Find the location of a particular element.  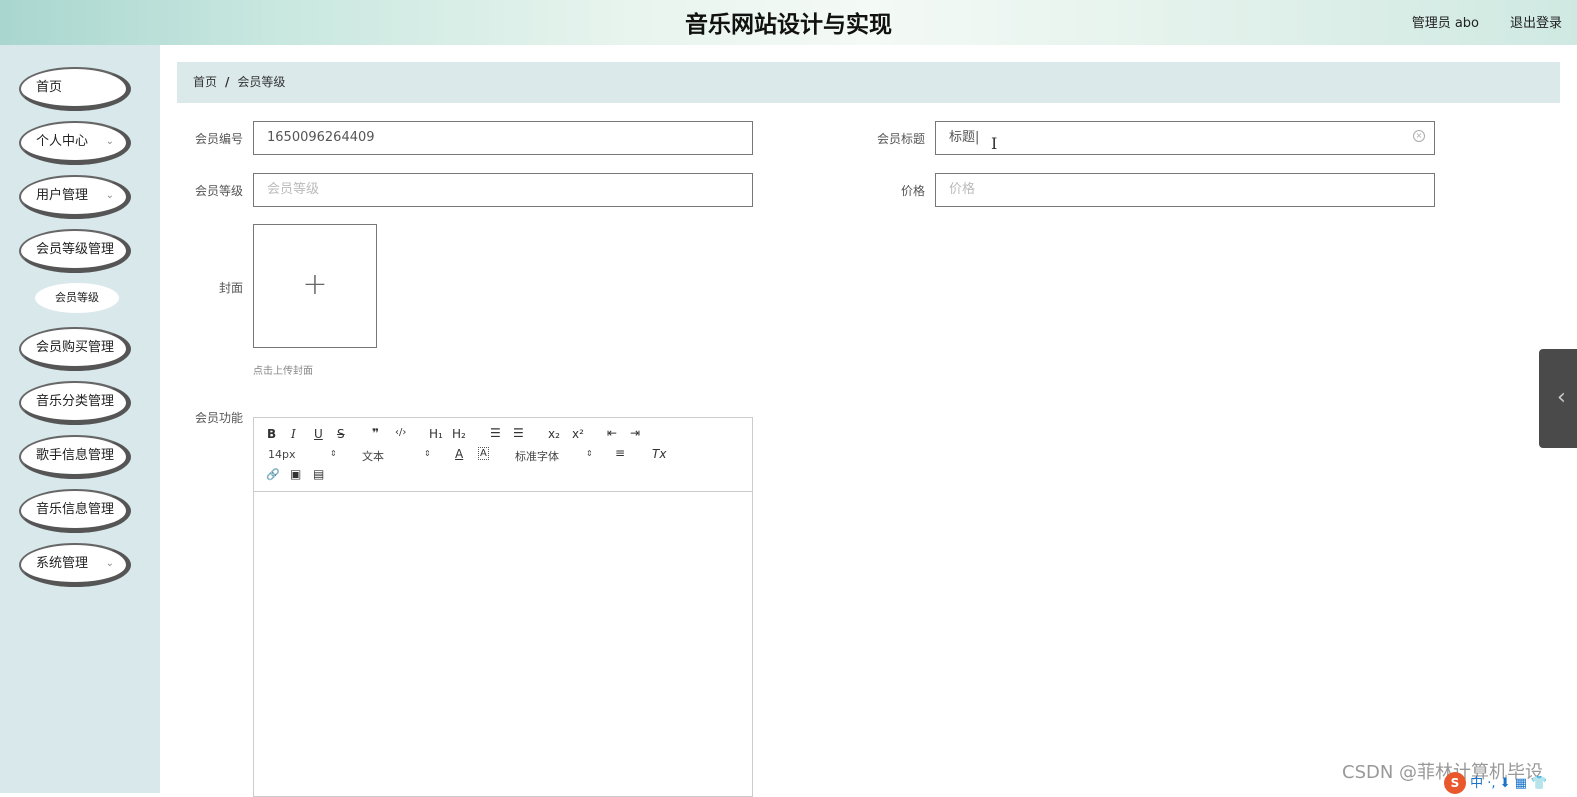

font-color-button: A is located at coordinates (459, 454).